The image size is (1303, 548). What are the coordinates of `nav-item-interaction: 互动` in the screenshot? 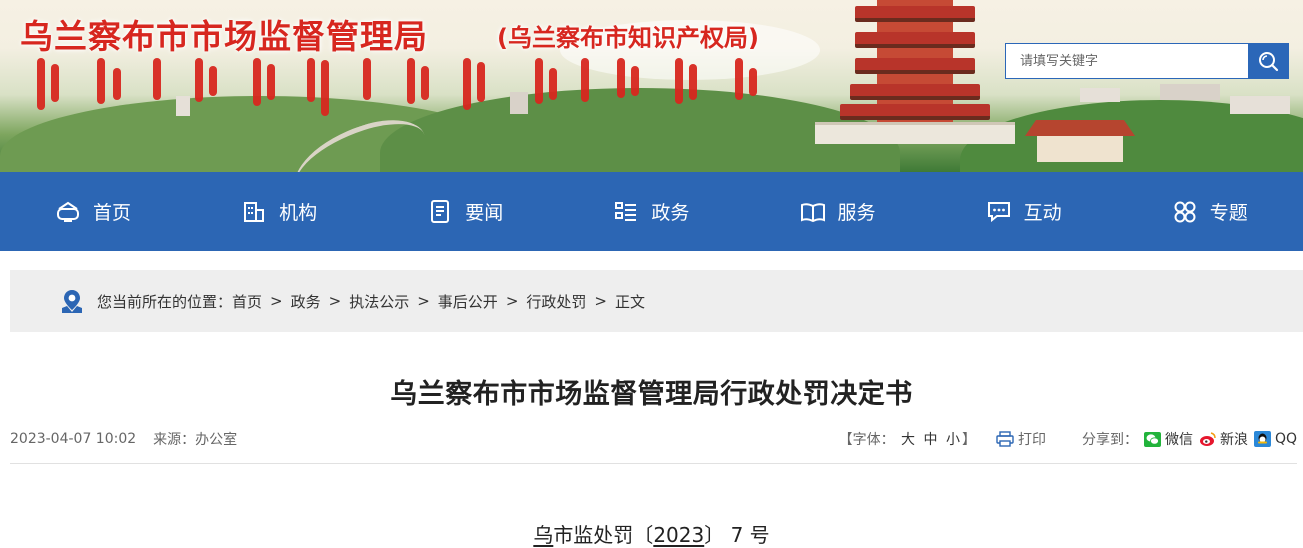 It's located at (1024, 211).